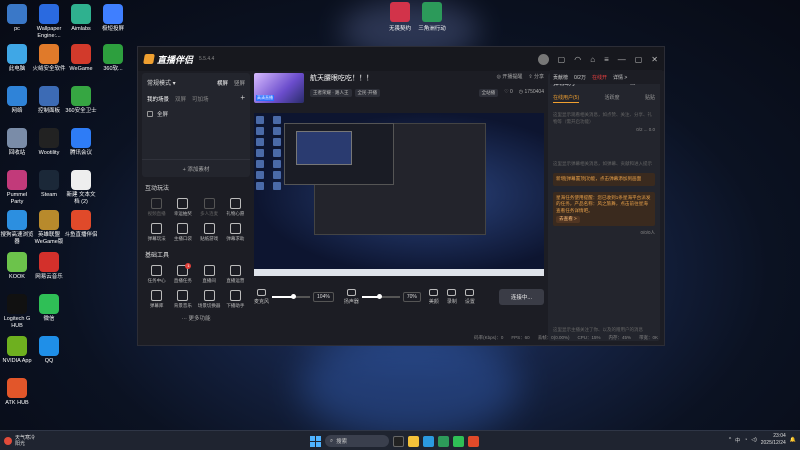  What do you see at coordinates (473, 441) in the screenshot?
I see `live-companion-taskbar-icon` at bounding box center [473, 441].